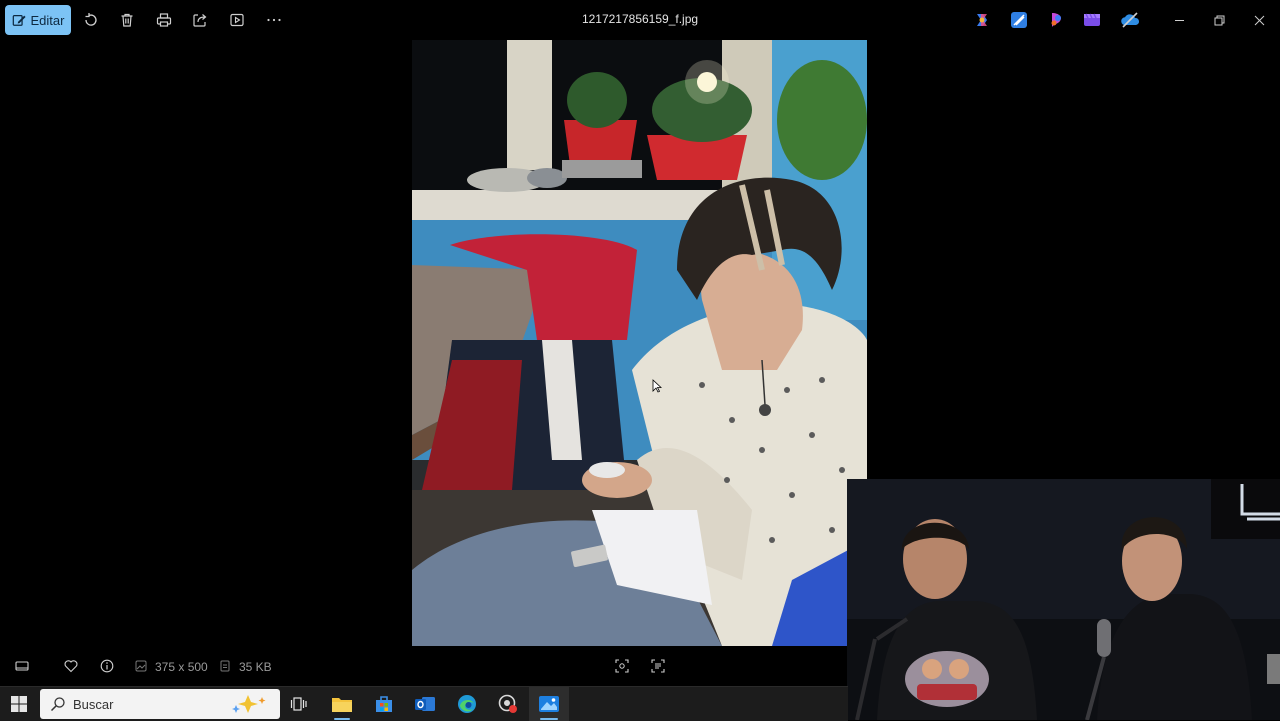 The height and width of the screenshot is (721, 1280). Describe the element at coordinates (342, 704) in the screenshot. I see `file-explorer-icon` at that location.